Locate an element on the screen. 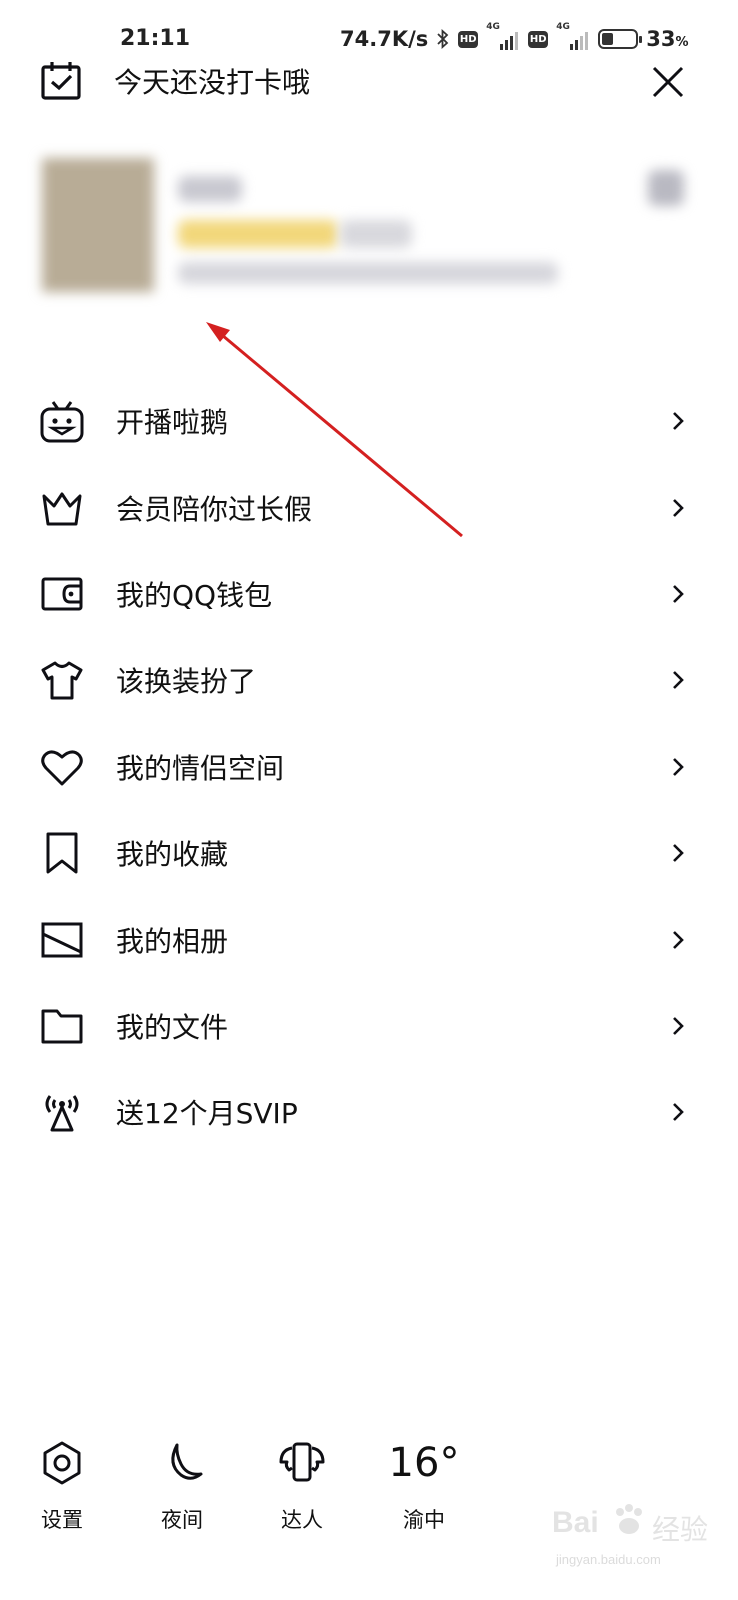  calendar-check-icon is located at coordinates (61, 81).